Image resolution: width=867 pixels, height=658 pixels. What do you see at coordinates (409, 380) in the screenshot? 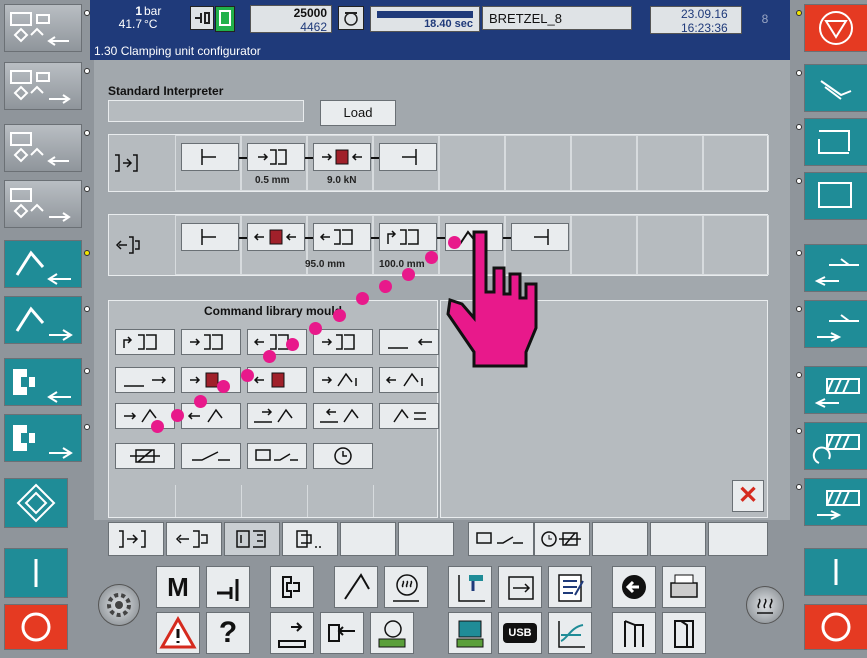
I see `library-injection-back` at bounding box center [409, 380].